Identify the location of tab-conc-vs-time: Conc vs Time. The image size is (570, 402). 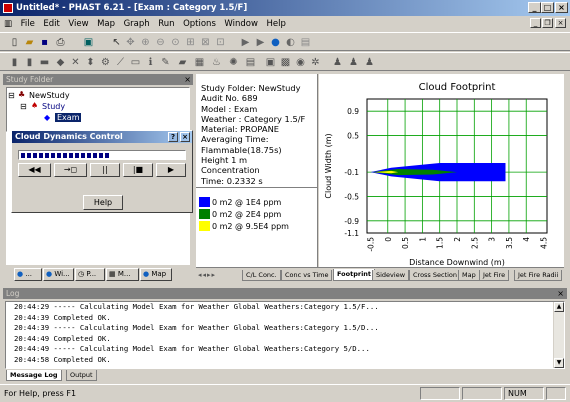
(307, 275).